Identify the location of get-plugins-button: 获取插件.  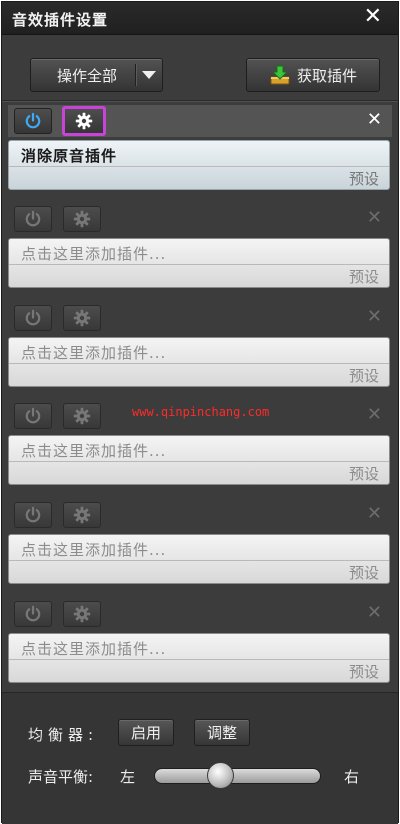
(313, 75).